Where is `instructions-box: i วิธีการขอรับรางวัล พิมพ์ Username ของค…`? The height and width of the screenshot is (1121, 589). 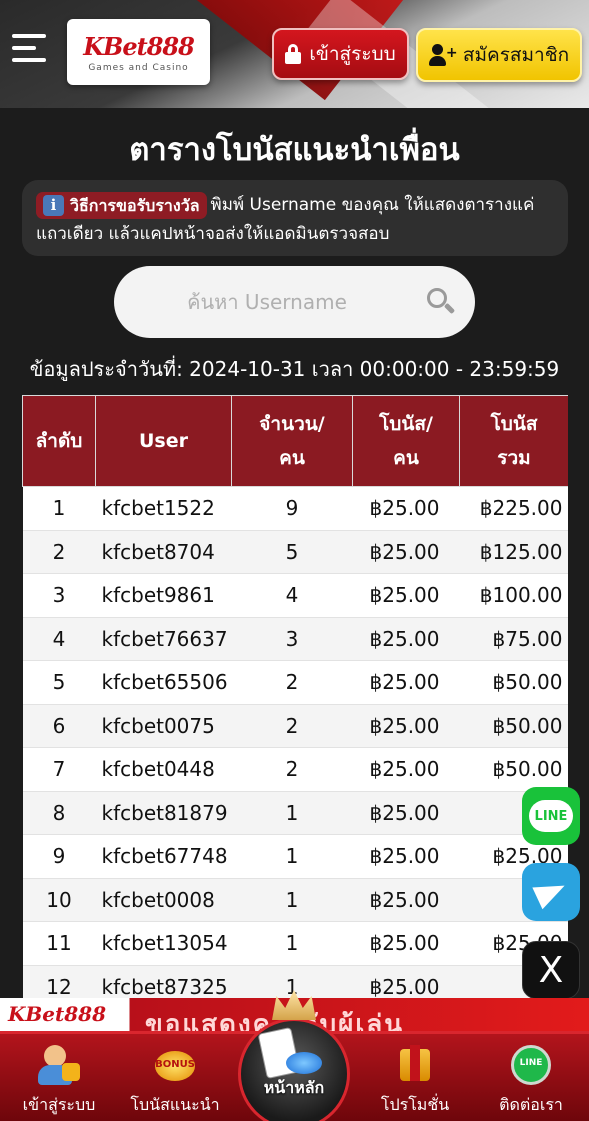 instructions-box: i วิธีการขอรับรางวัล พิมพ์ Username ของค… is located at coordinates (295, 218).